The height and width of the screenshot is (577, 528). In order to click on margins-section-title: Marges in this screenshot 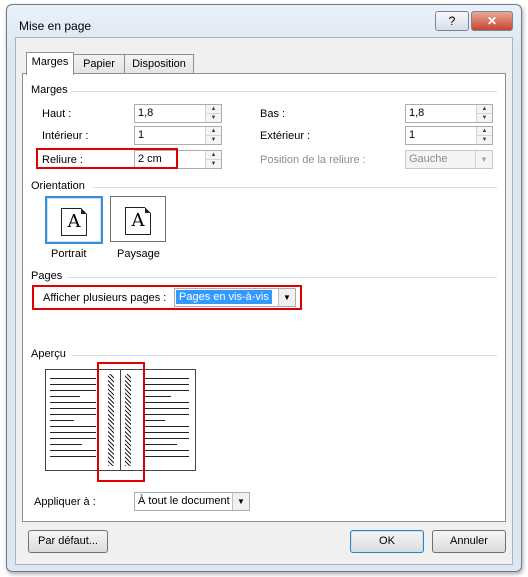, I will do `click(49, 90)`.